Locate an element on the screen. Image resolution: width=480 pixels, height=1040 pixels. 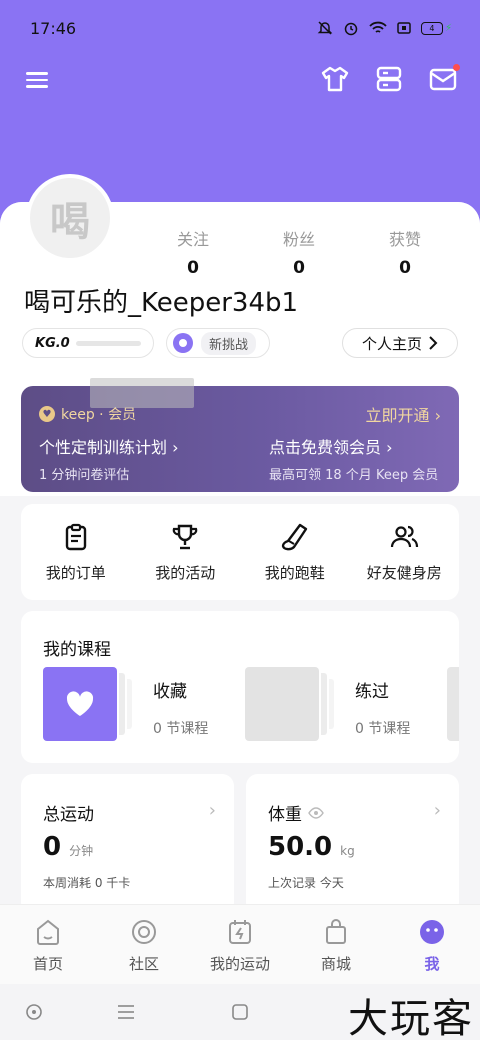
tab-label: 社区 is located at coordinates (143, 964).